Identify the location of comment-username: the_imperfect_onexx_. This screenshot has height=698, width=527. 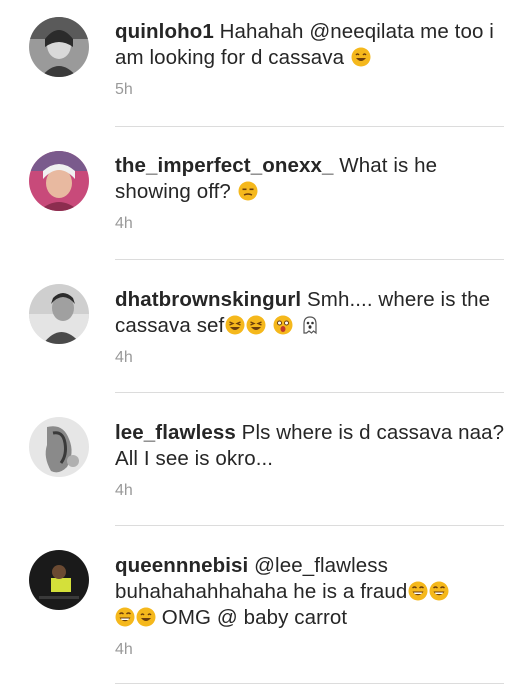
(224, 165).